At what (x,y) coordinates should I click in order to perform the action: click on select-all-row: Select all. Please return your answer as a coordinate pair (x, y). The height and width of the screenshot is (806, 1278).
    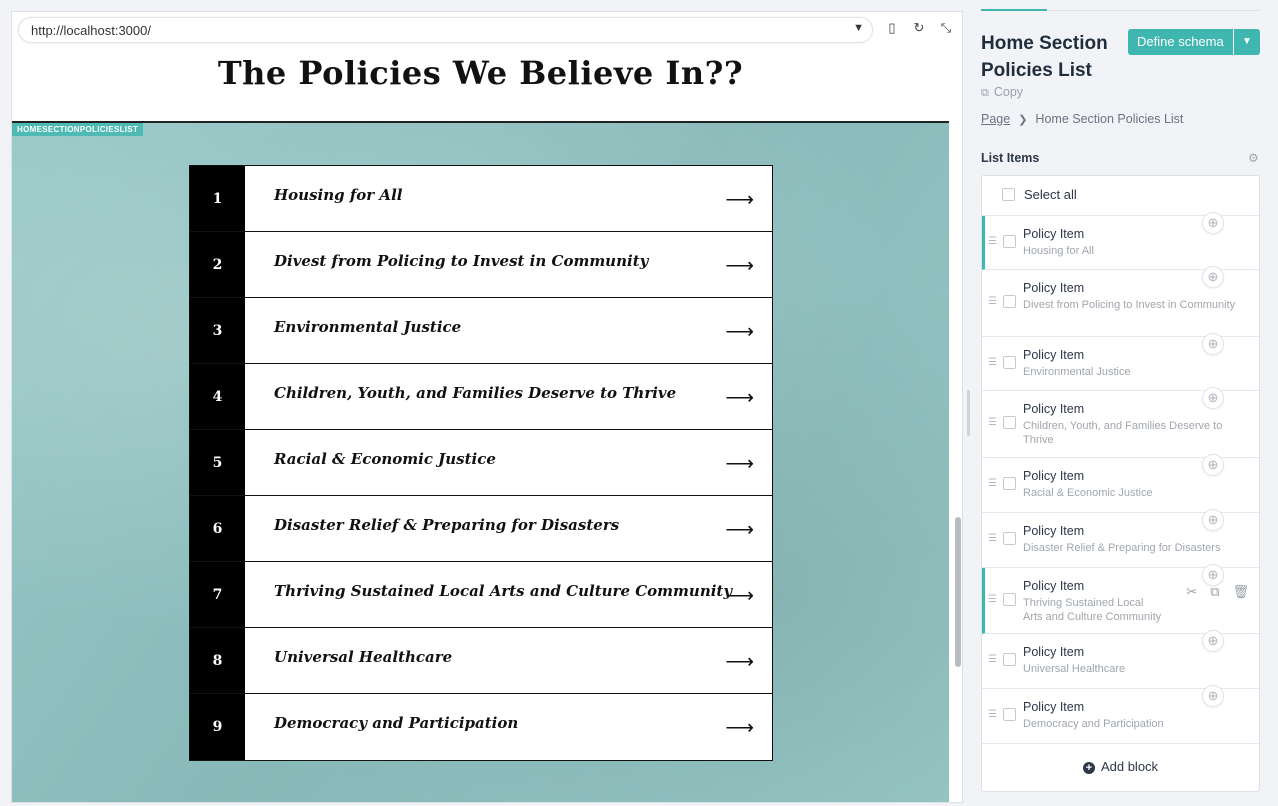
    Looking at the image, I should click on (1120, 196).